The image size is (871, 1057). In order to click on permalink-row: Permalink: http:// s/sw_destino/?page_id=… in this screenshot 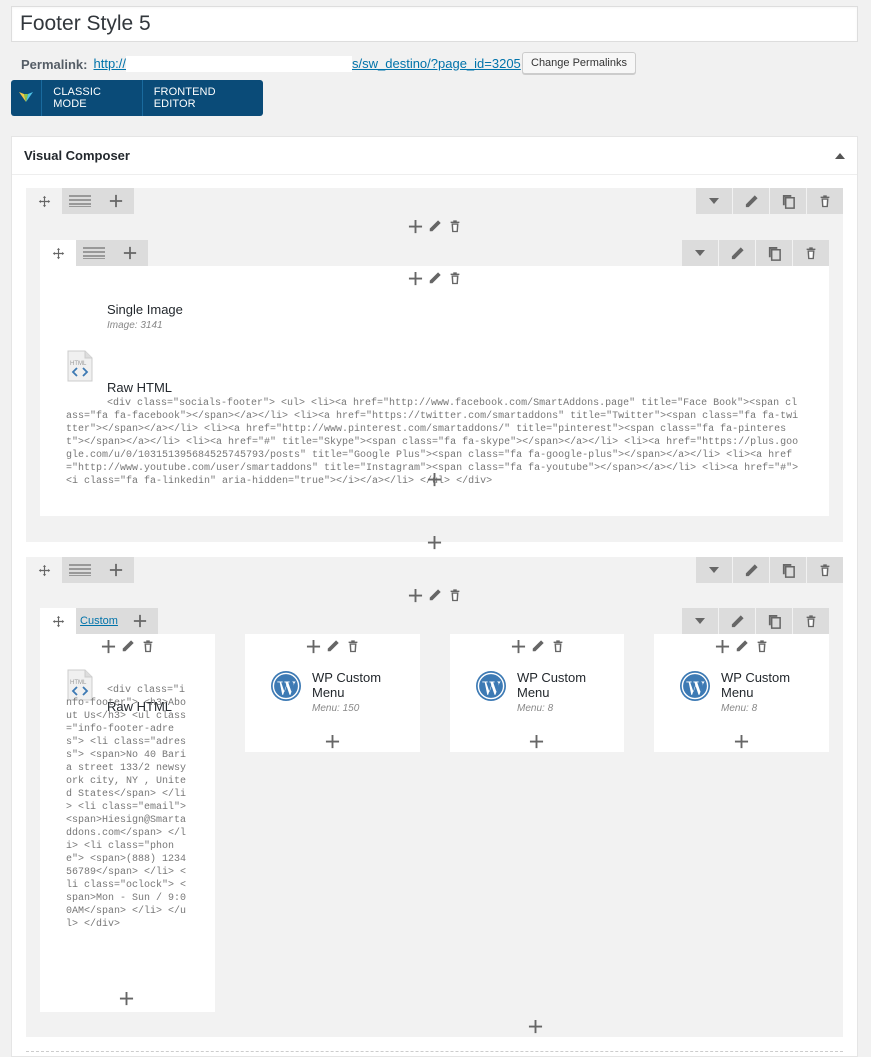, I will do `click(271, 64)`.